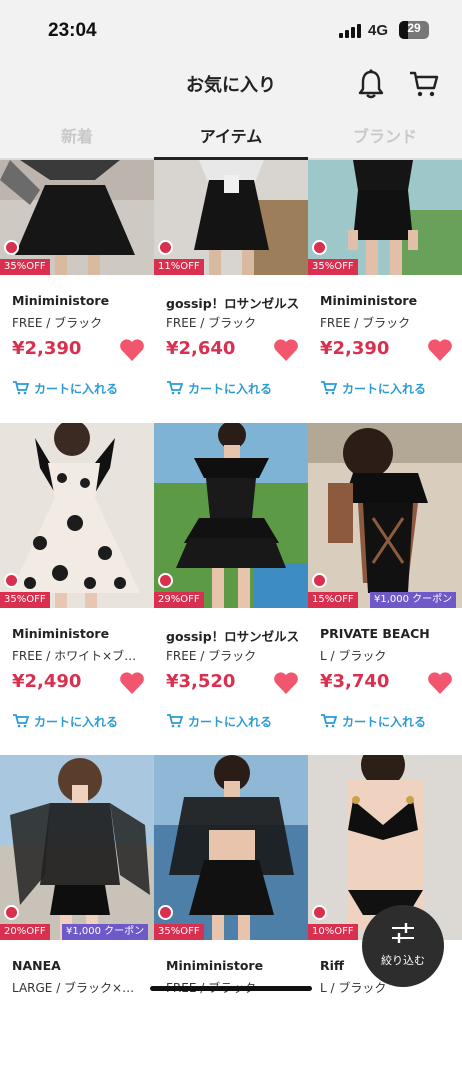 This screenshot has height=1085, width=462. I want to click on product-brand: PRIVATE BEACH, so click(375, 633).